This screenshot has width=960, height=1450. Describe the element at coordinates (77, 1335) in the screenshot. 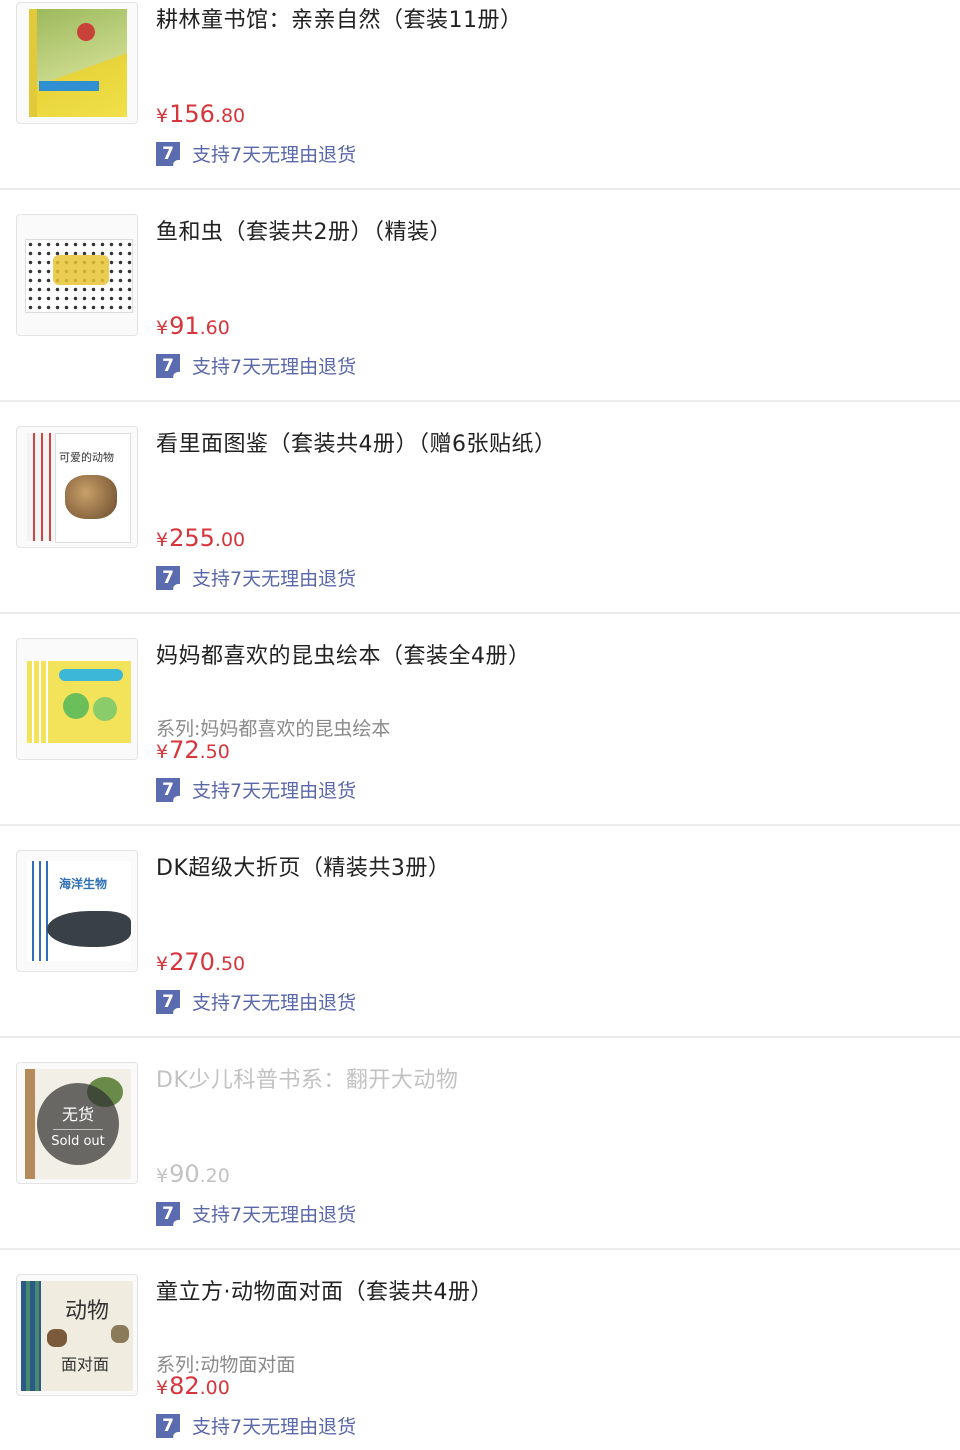

I see `product-thumbnail: 动物 面对面` at that location.